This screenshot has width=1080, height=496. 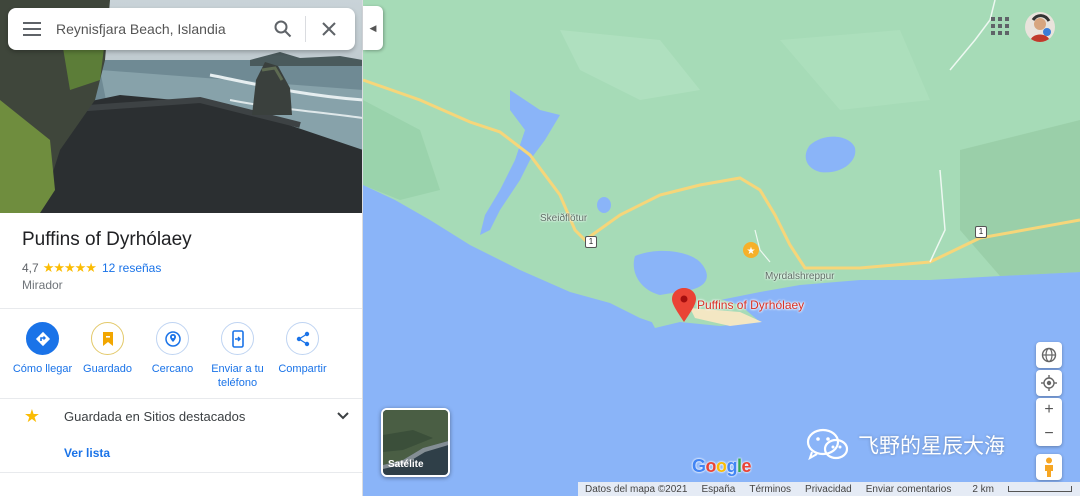 What do you see at coordinates (30, 268) in the screenshot?
I see `rating-value: 4,7` at bounding box center [30, 268].